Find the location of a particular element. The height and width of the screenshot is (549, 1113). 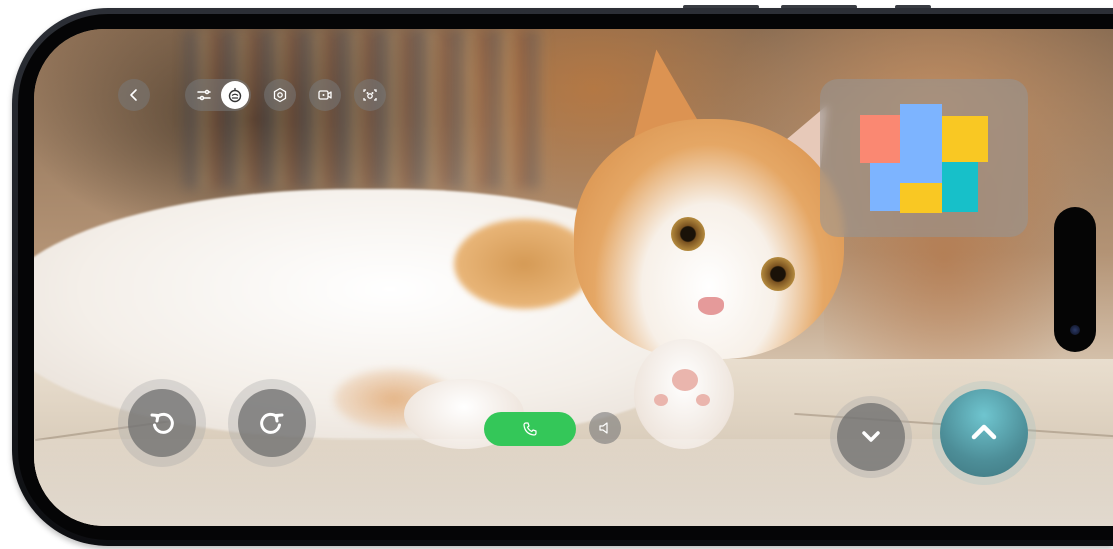

rotate-left-button is located at coordinates (162, 423).